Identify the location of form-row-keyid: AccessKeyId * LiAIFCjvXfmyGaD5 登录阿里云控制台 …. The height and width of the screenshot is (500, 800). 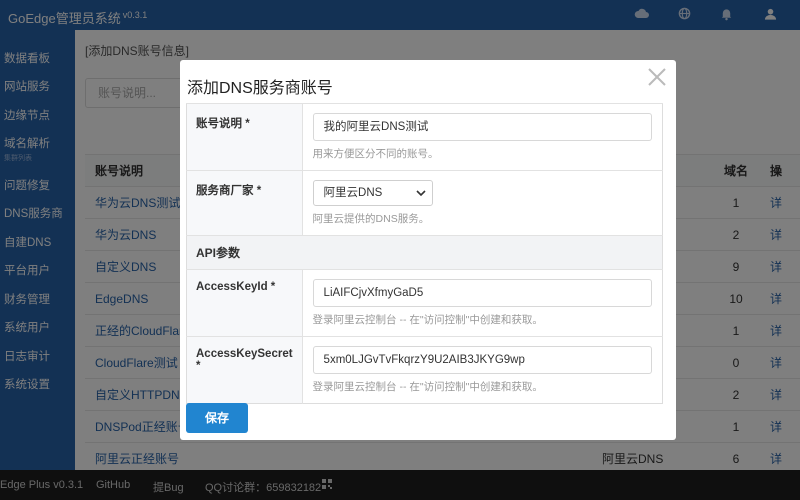
(424, 303).